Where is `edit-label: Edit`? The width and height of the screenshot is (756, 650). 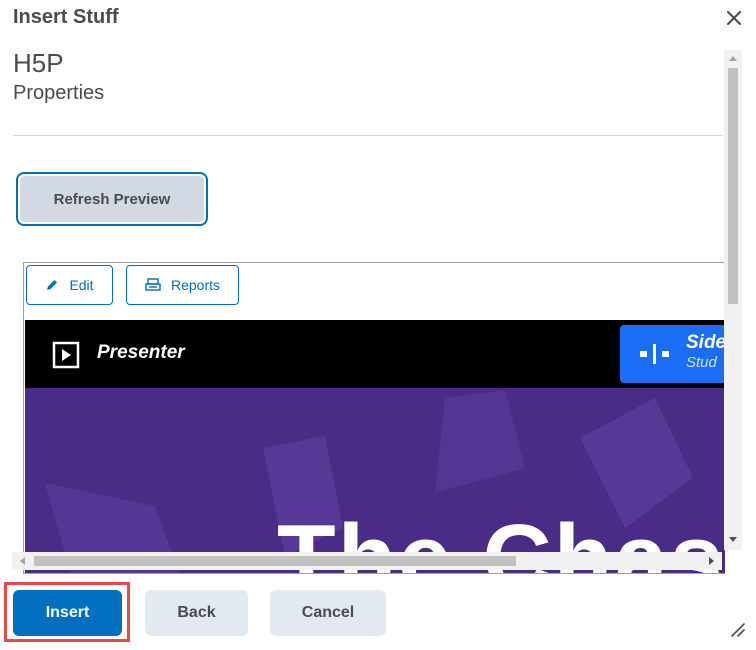 edit-label: Edit is located at coordinates (81, 285).